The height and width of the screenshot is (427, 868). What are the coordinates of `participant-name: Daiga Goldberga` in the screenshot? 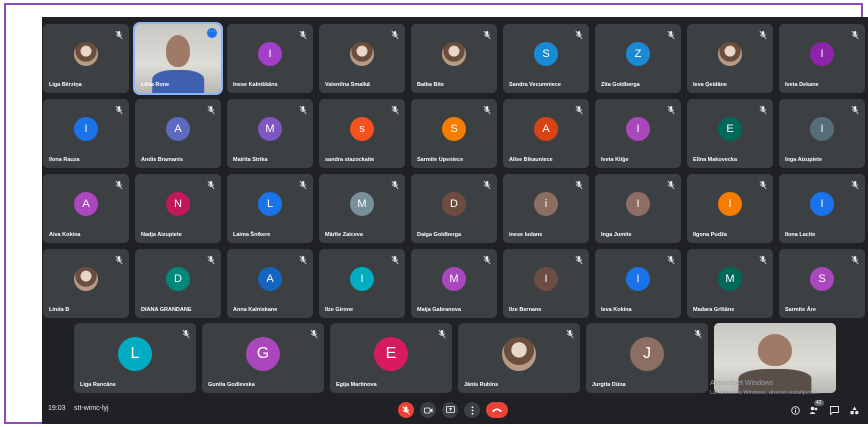 It's located at (439, 235).